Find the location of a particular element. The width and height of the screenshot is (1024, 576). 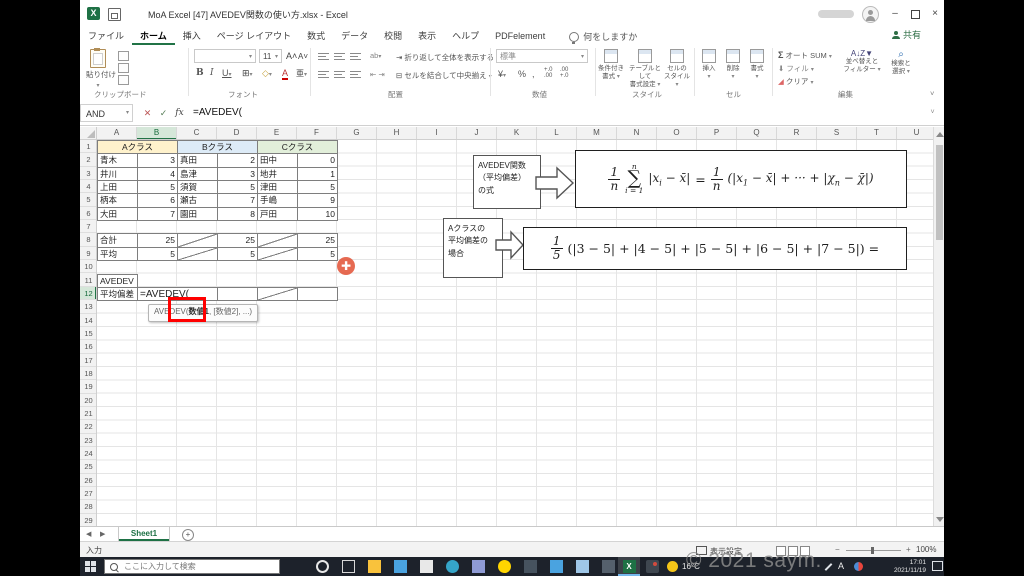

search-input is located at coordinates (189, 566).